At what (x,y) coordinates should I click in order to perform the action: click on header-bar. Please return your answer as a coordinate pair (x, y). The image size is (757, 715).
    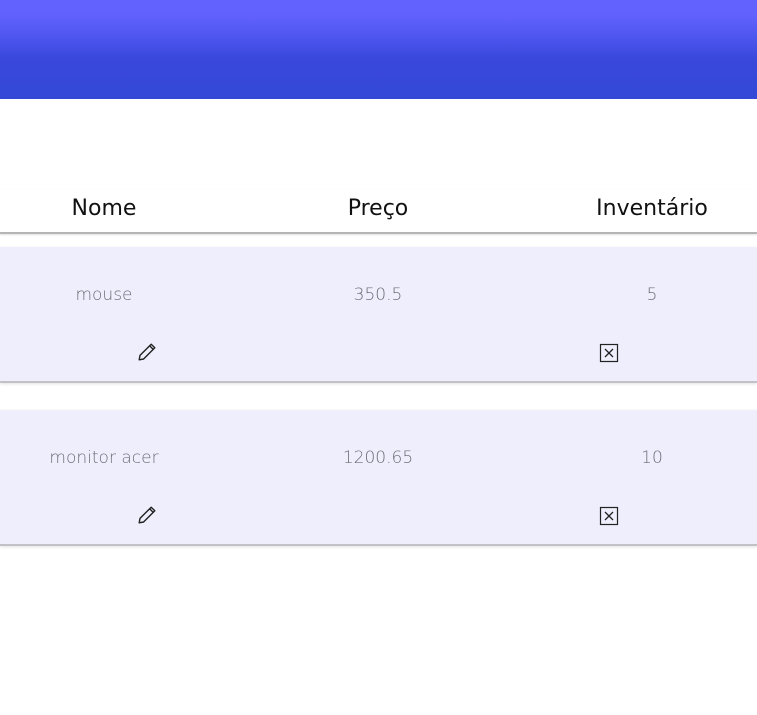
    Looking at the image, I should click on (378, 49).